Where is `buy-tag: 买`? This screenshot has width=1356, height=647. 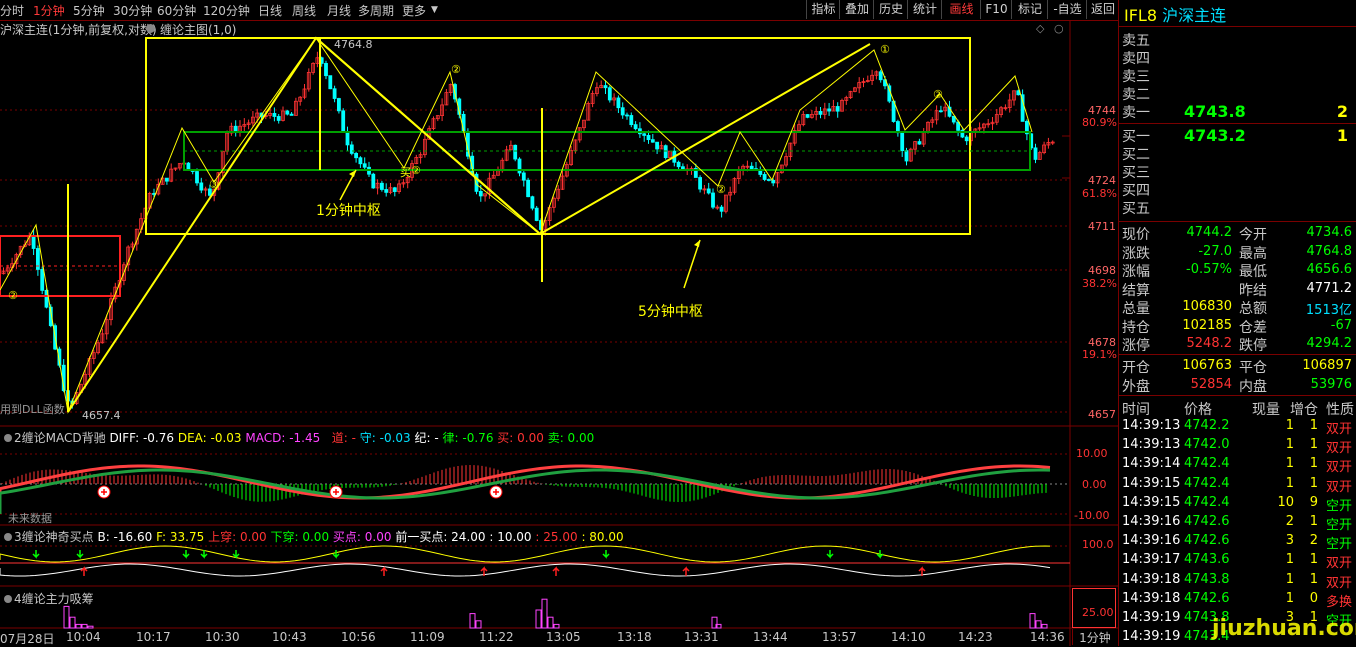 buy-tag: 买 is located at coordinates (405, 172).